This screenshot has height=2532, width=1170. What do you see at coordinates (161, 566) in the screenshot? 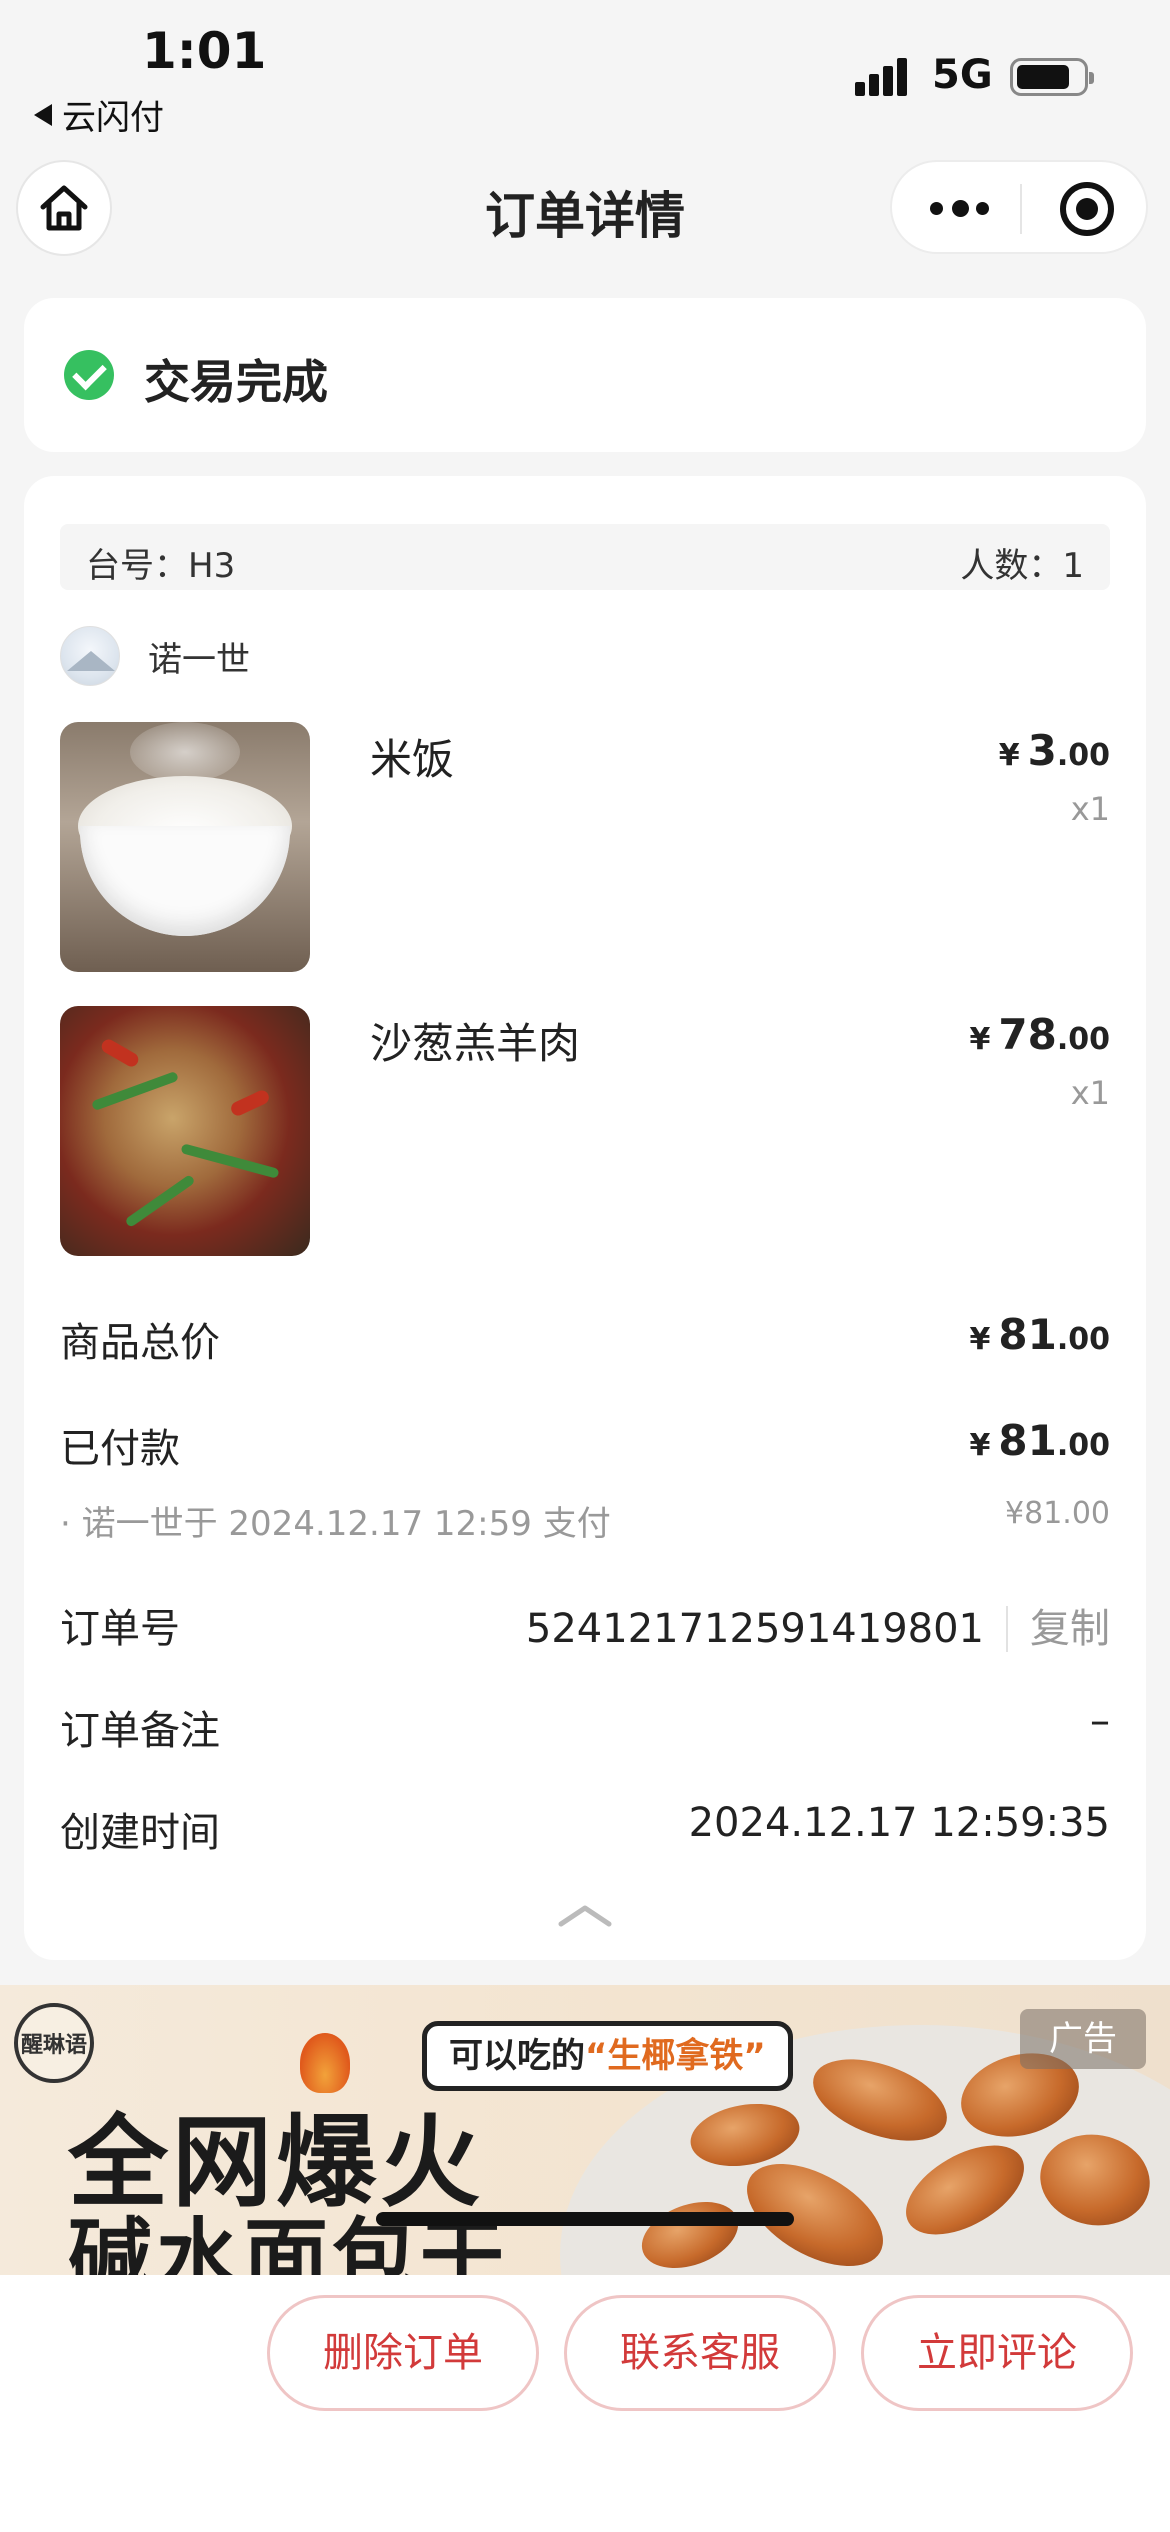
I see `table-number: 台号：H3` at bounding box center [161, 566].